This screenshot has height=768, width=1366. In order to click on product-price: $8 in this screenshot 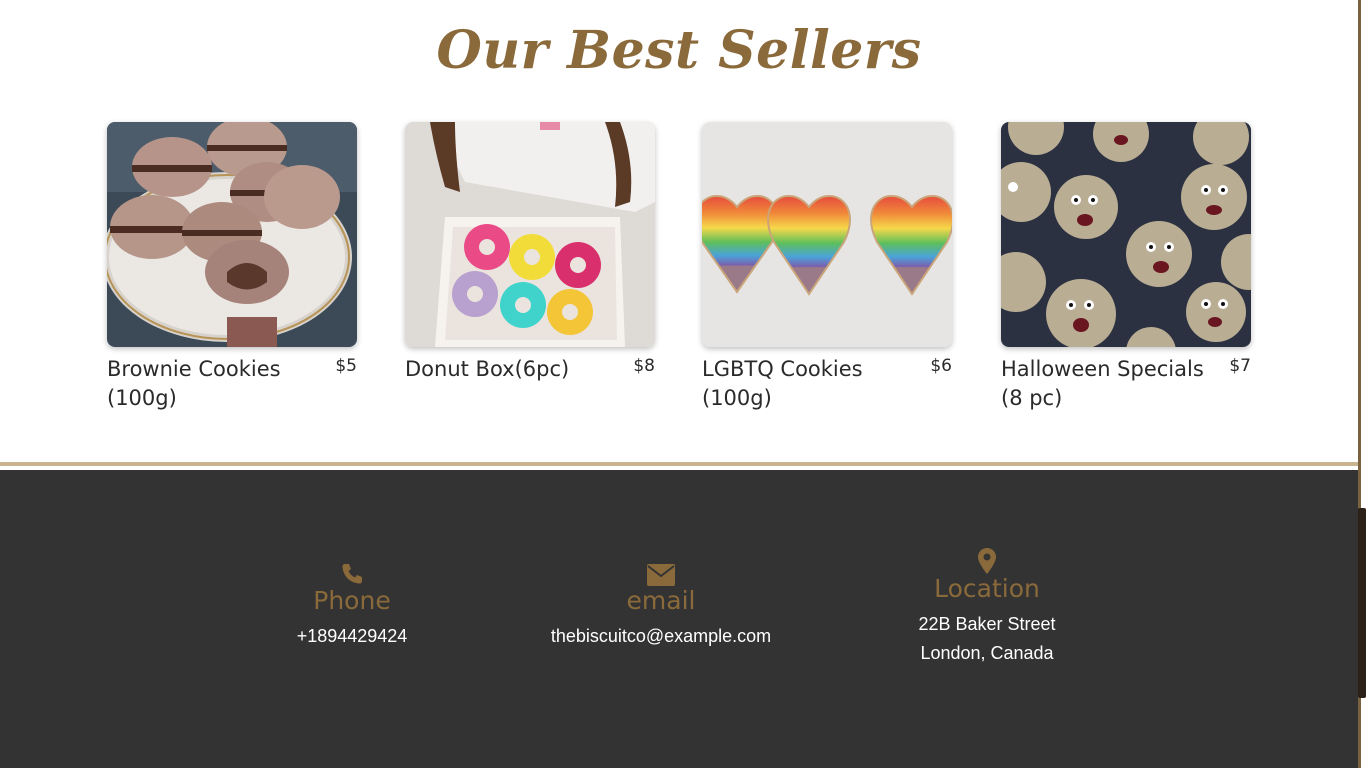, I will do `click(644, 366)`.